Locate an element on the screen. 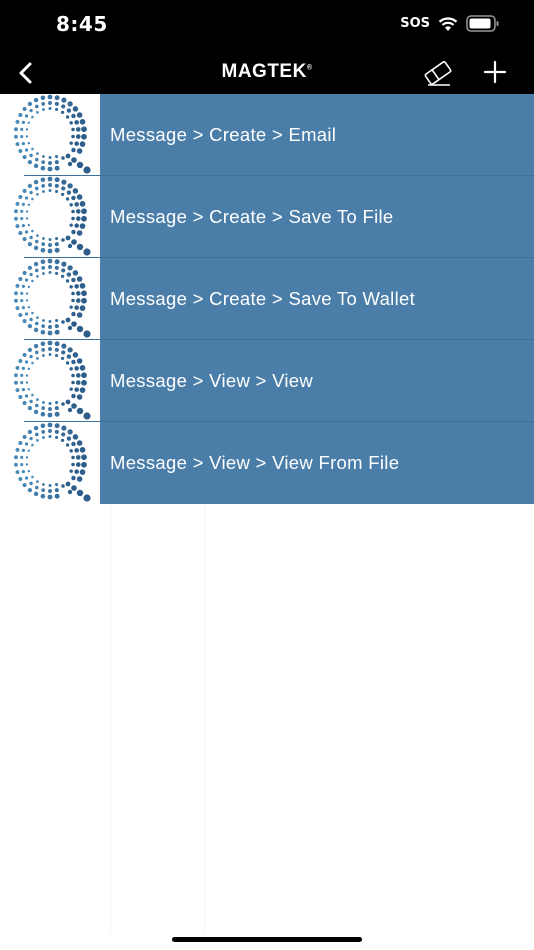  list-item-create-save-to-wallet: Message > Create > Save To Wallet is located at coordinates (267, 299).